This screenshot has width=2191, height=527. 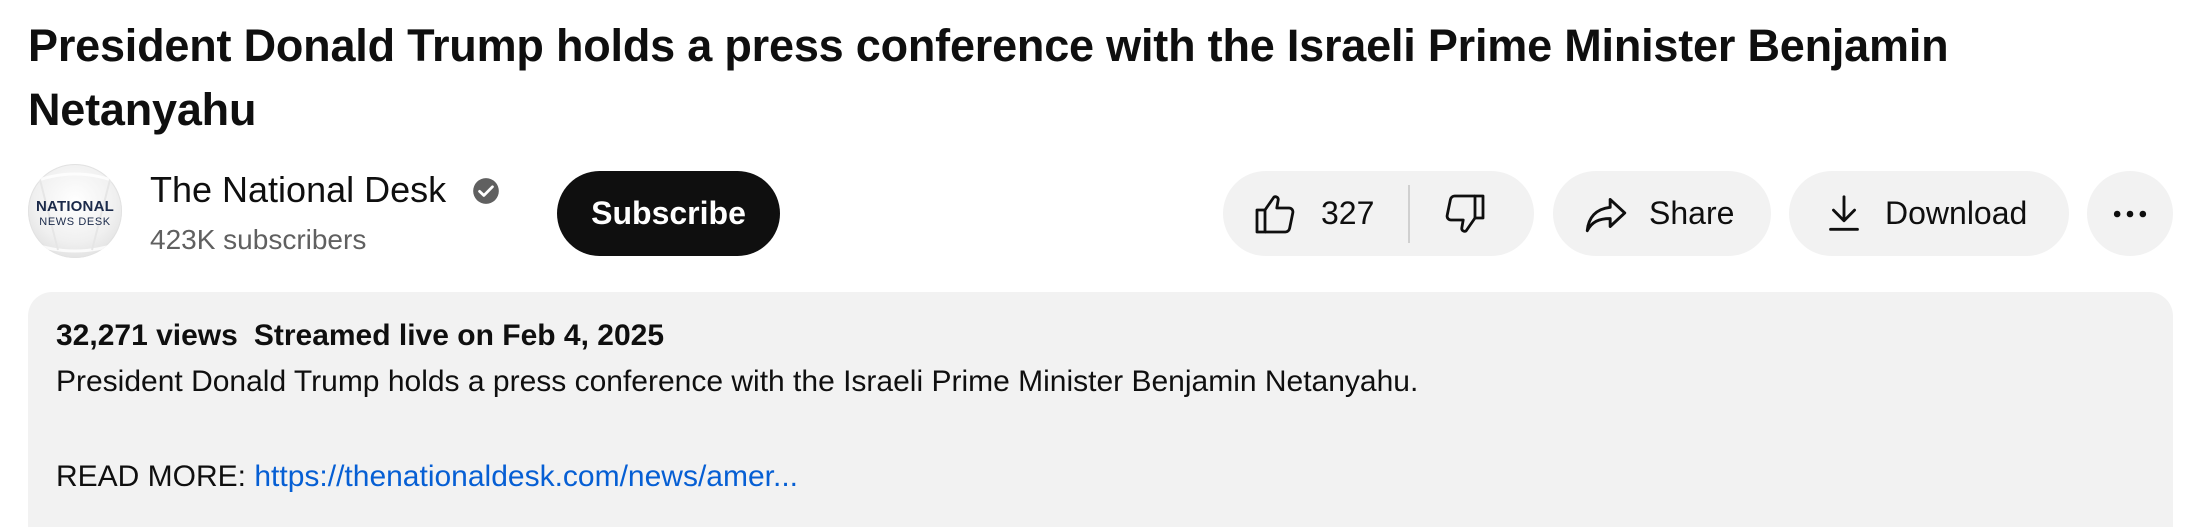 What do you see at coordinates (298, 190) in the screenshot?
I see `channel-name: The National Desk` at bounding box center [298, 190].